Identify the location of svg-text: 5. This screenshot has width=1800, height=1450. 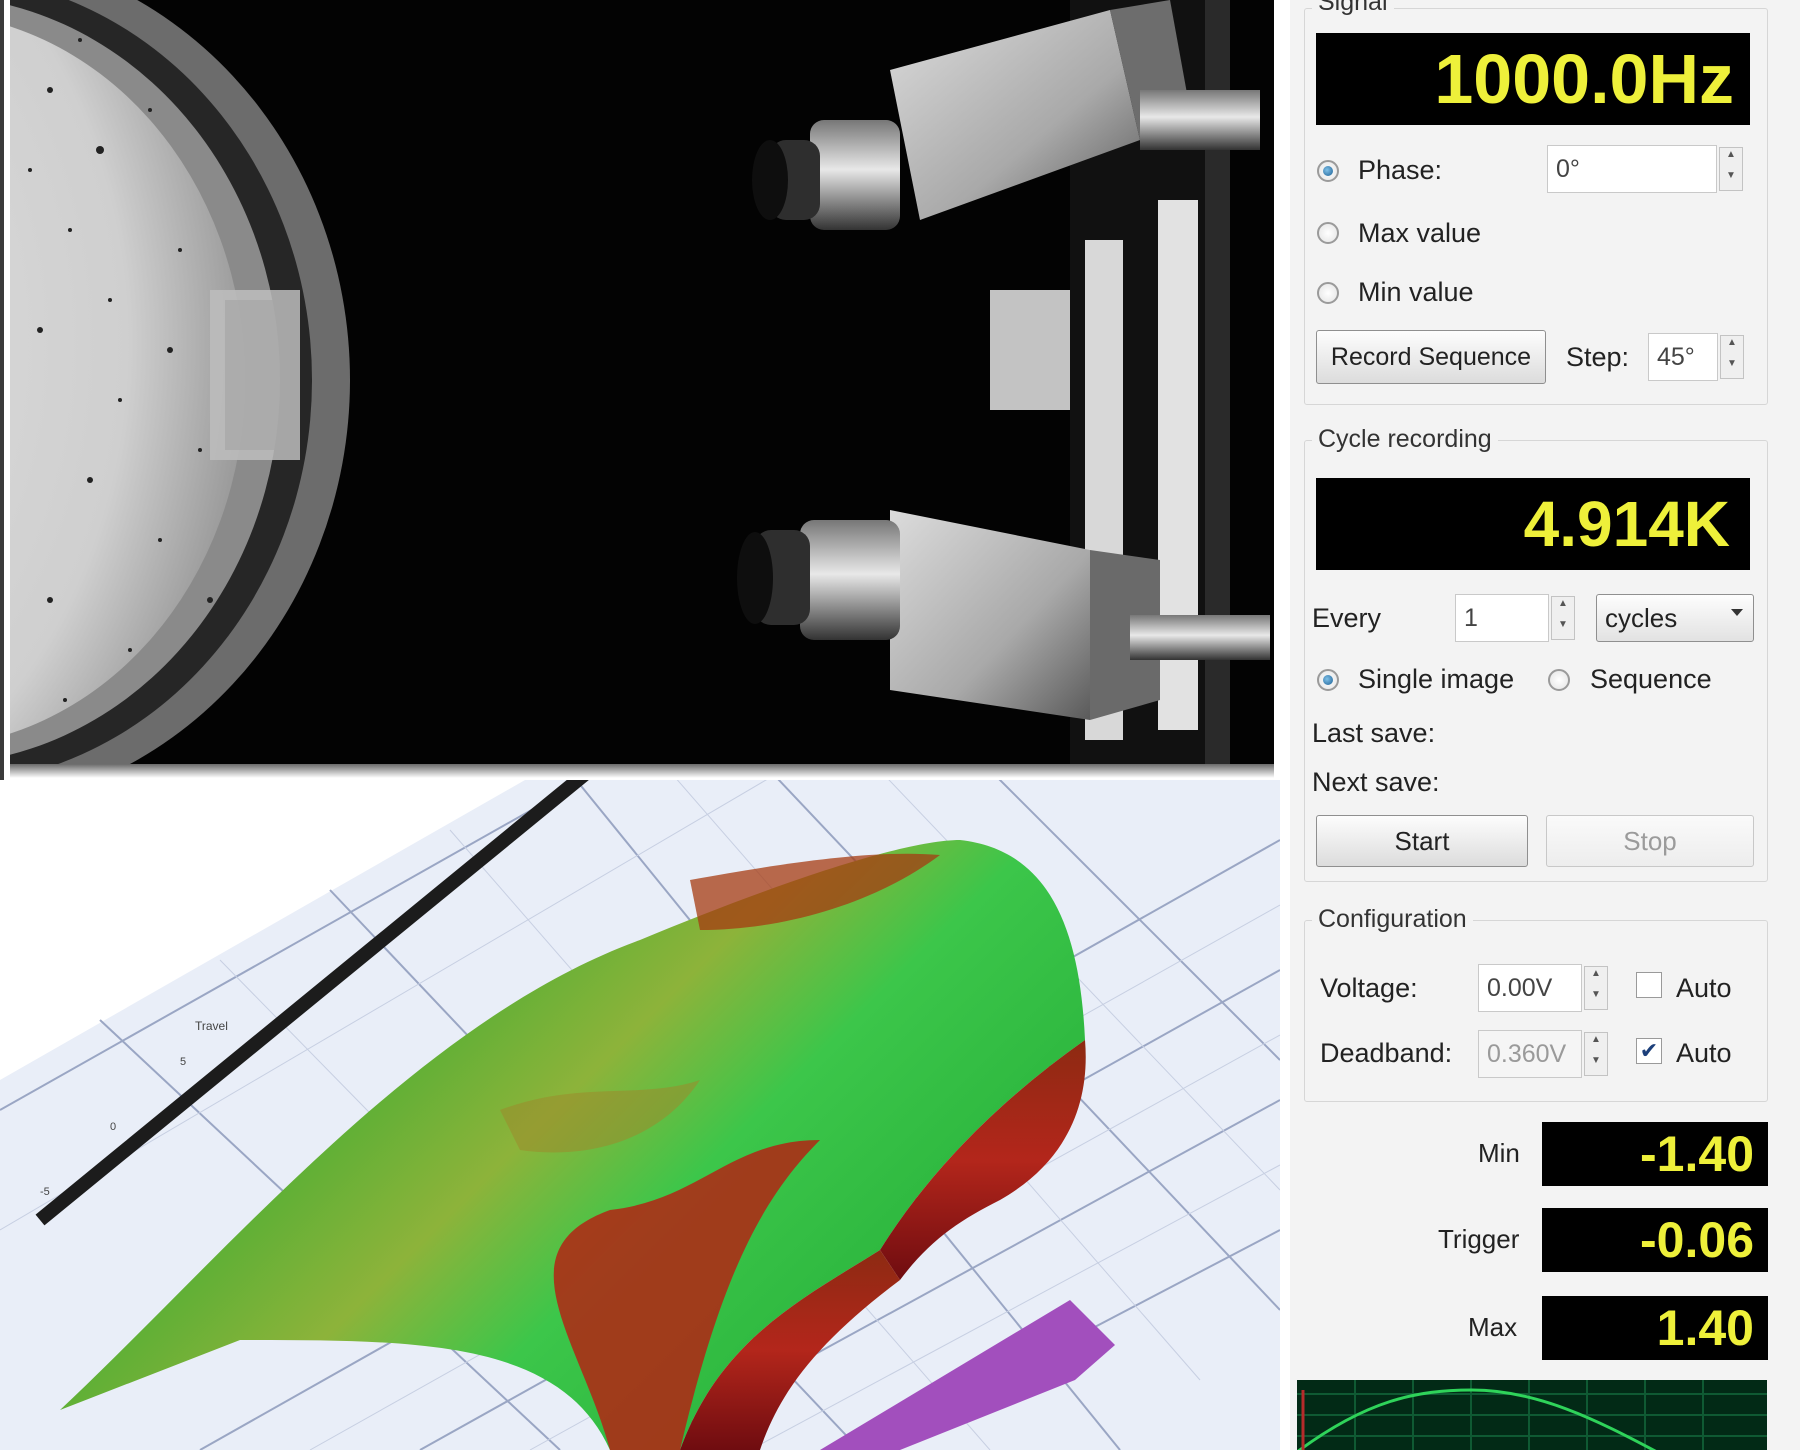
(183, 1062).